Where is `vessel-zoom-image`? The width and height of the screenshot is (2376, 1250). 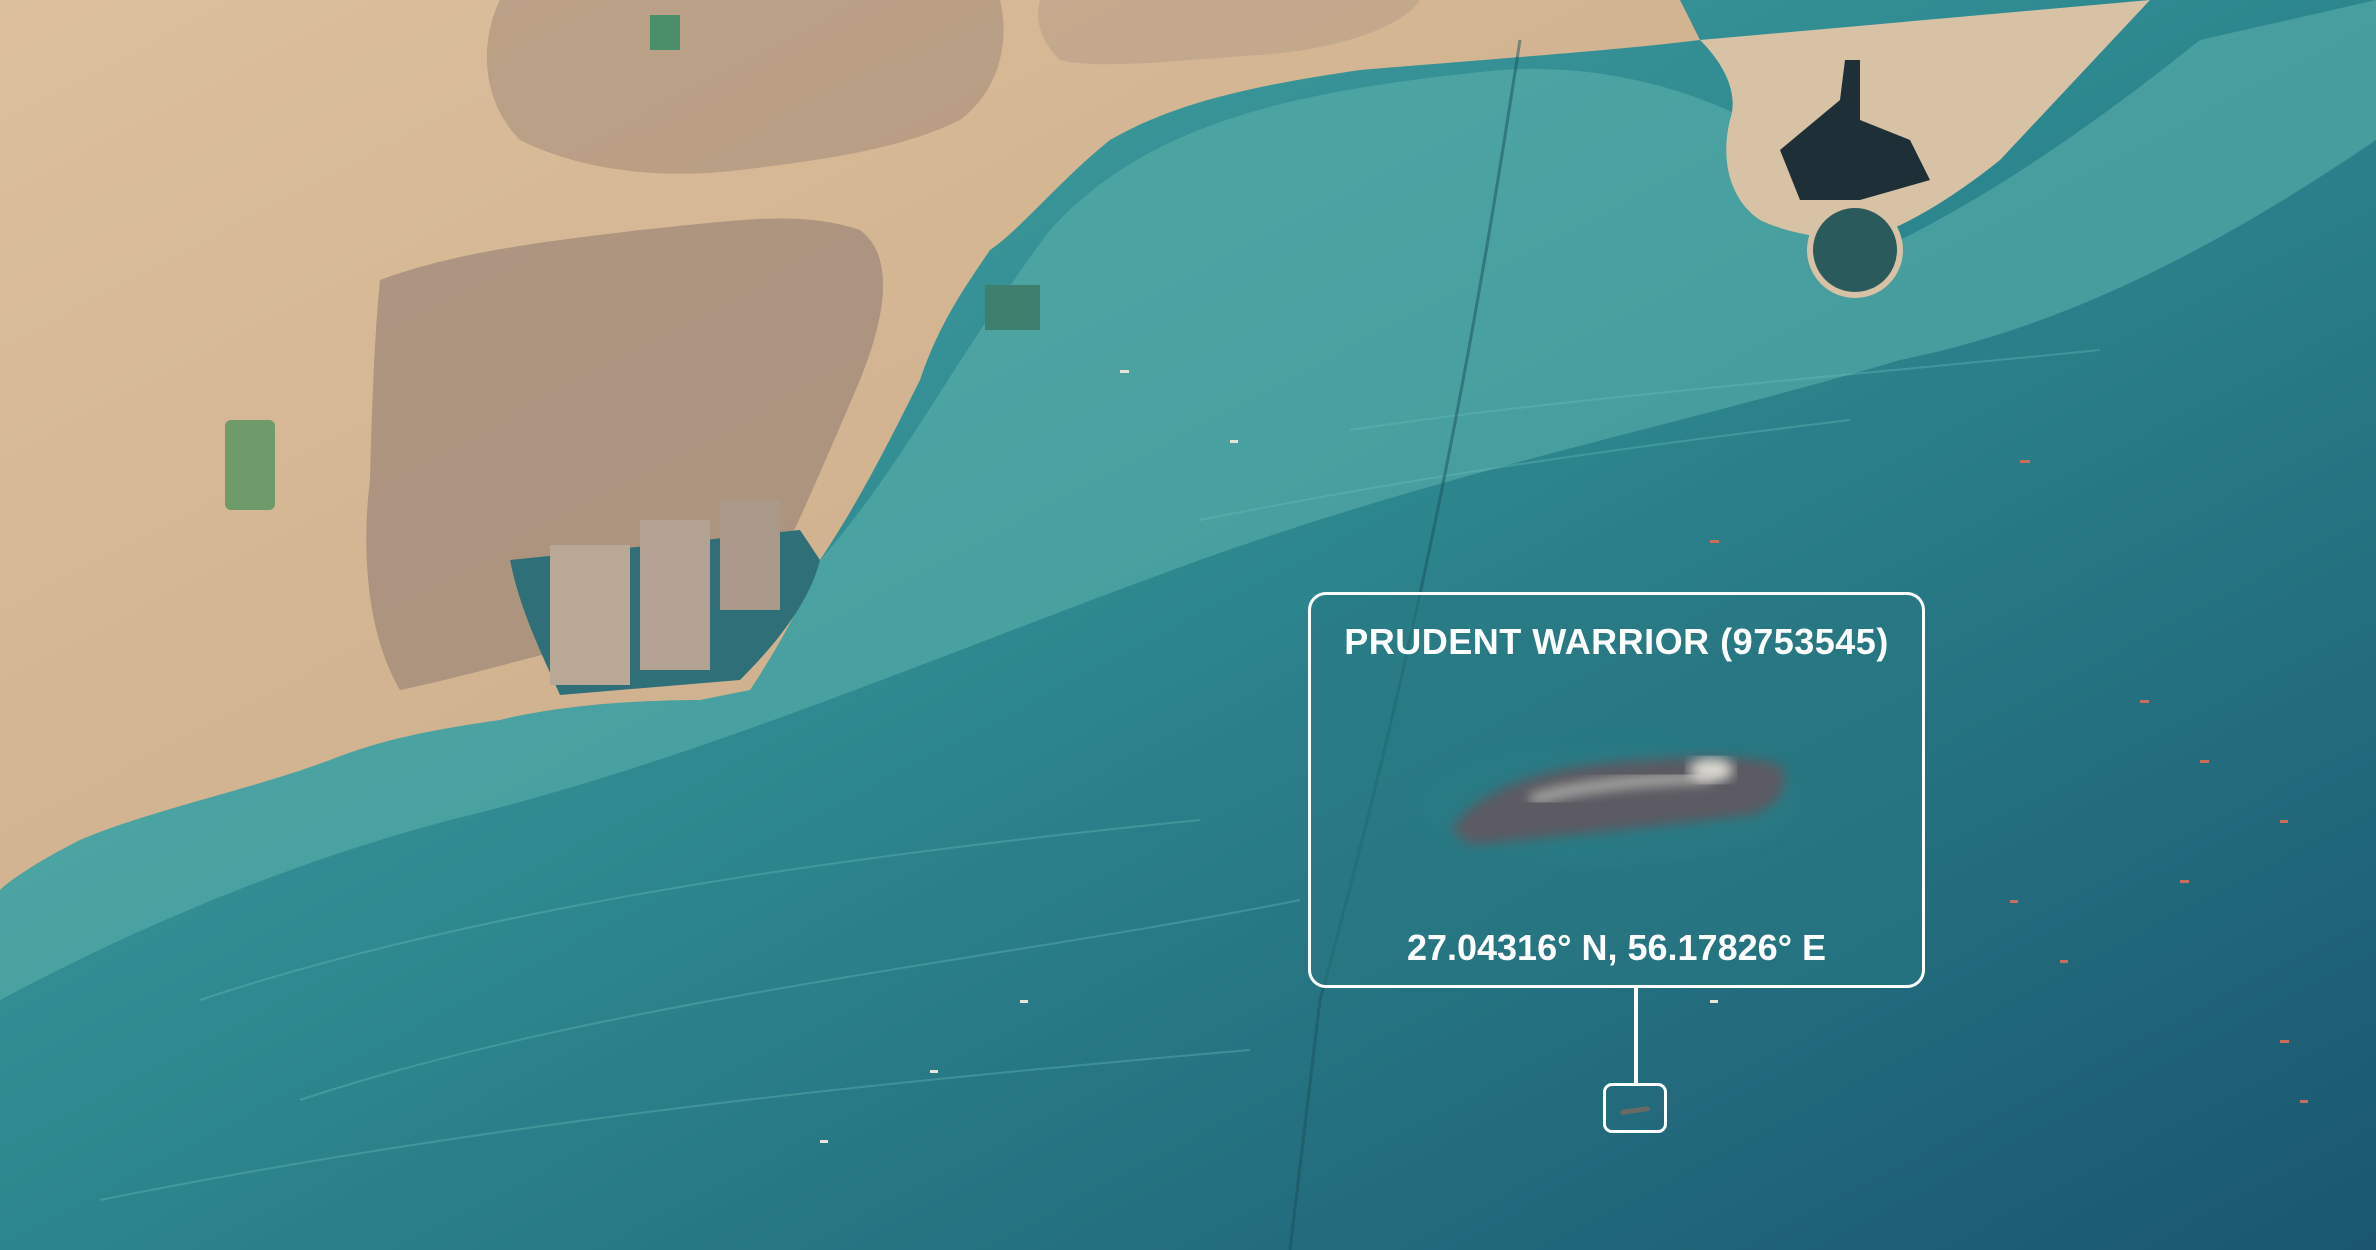 vessel-zoom-image is located at coordinates (1611, 805).